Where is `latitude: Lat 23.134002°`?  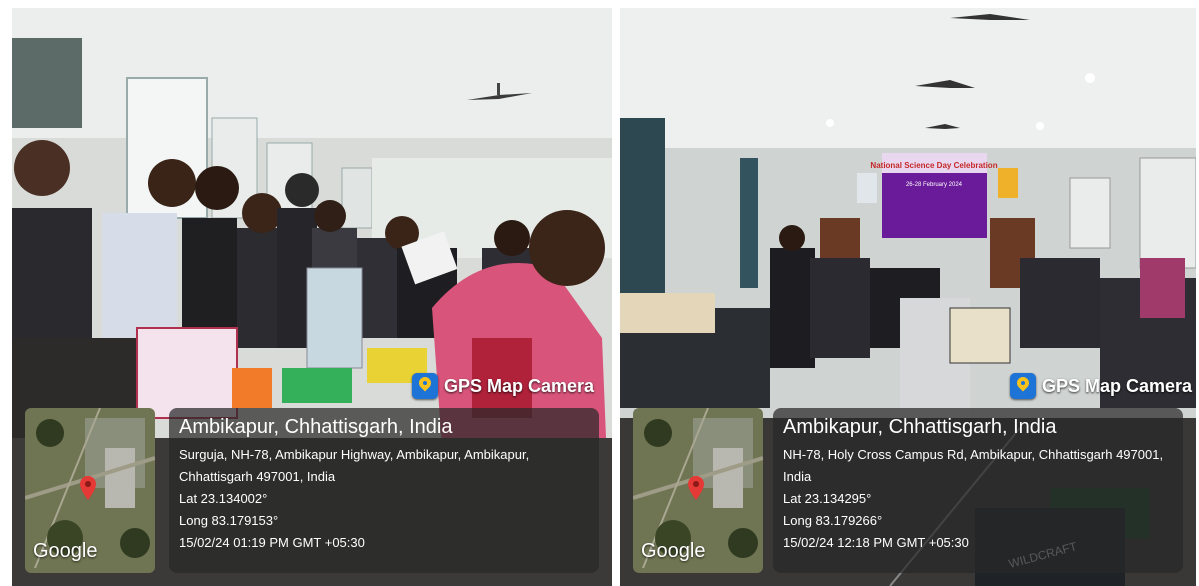
latitude: Lat 23.134002° is located at coordinates (223, 498).